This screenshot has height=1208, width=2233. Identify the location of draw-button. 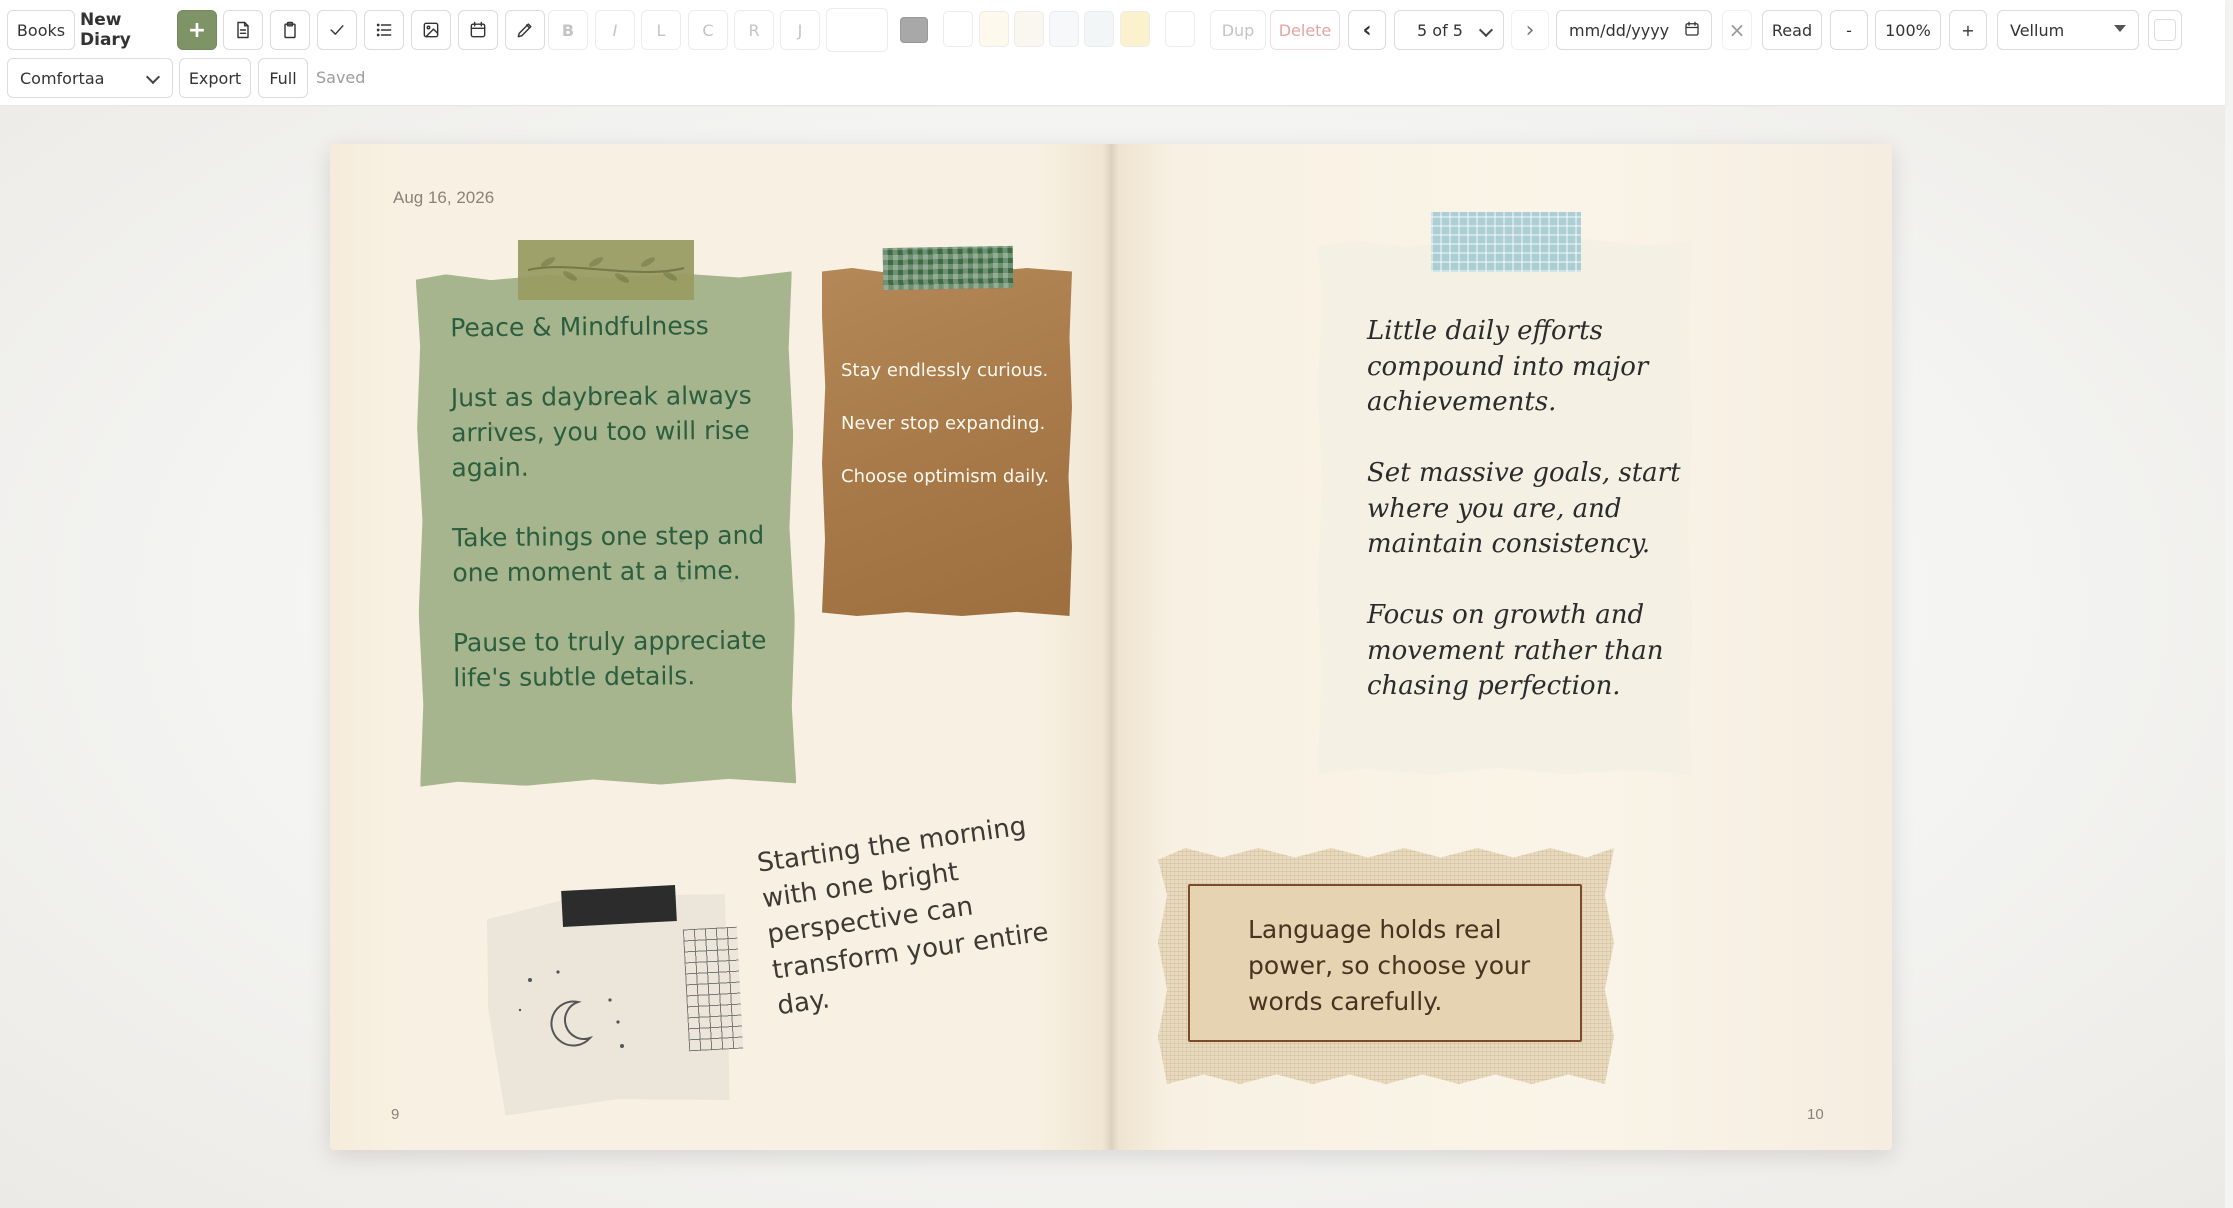
(525, 30).